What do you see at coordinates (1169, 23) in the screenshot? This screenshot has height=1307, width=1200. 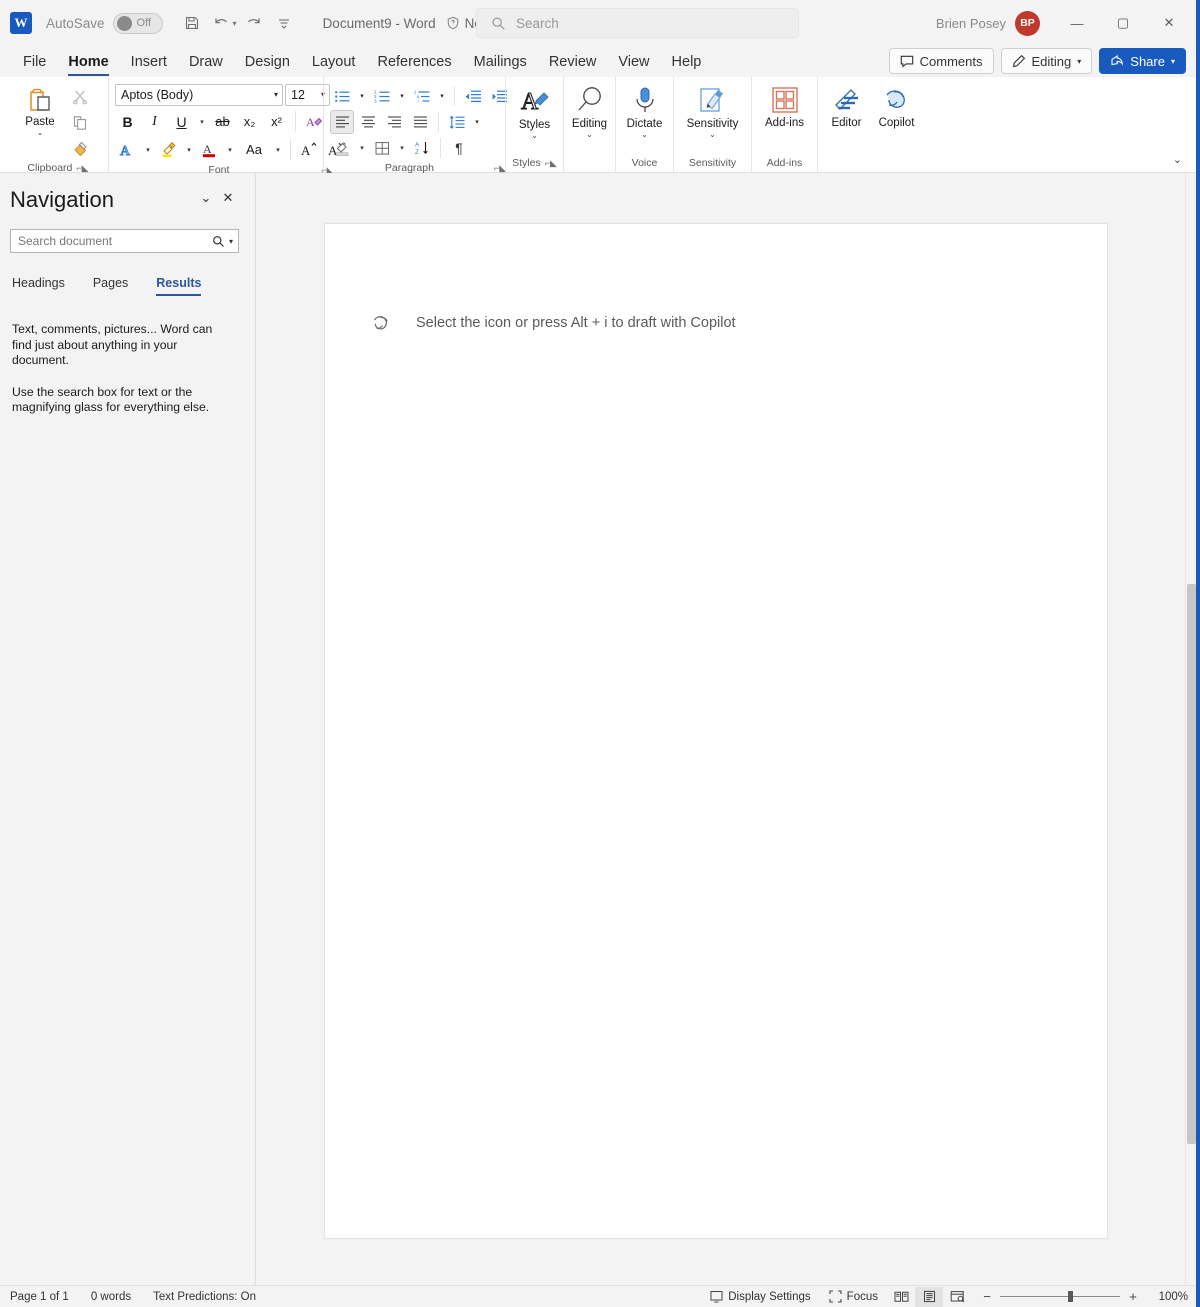 I see `close-button: ✕` at bounding box center [1169, 23].